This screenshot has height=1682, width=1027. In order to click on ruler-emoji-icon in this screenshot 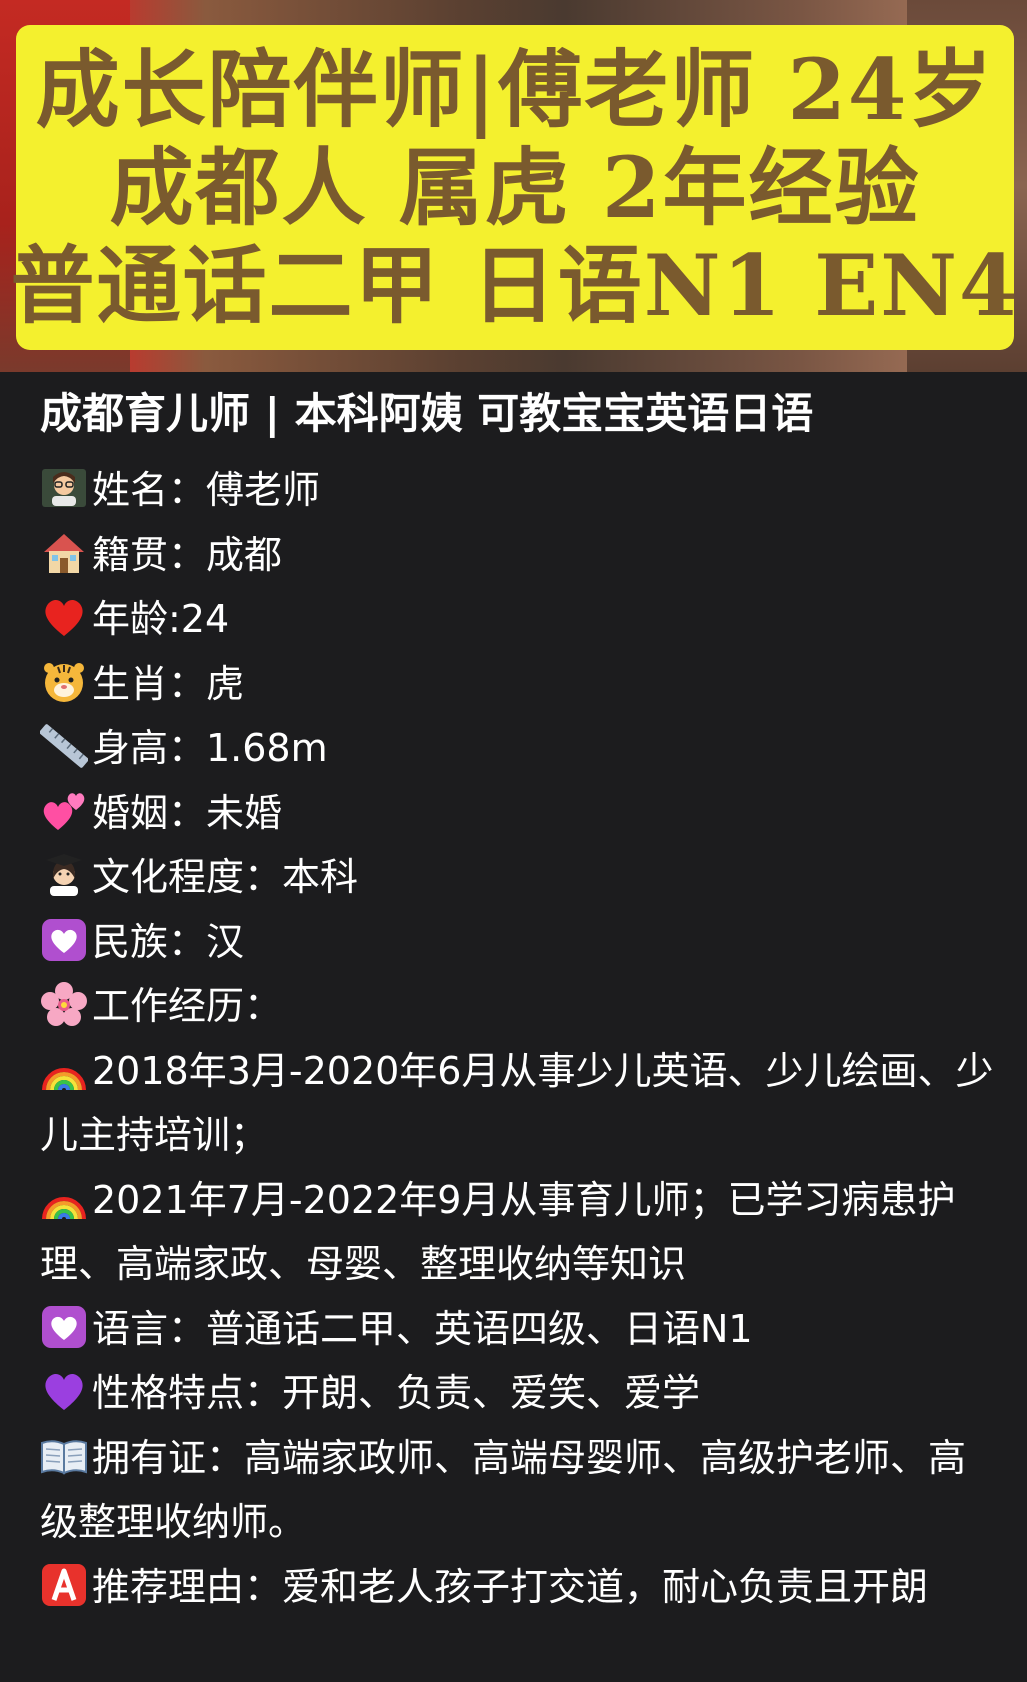, I will do `click(64, 746)`.